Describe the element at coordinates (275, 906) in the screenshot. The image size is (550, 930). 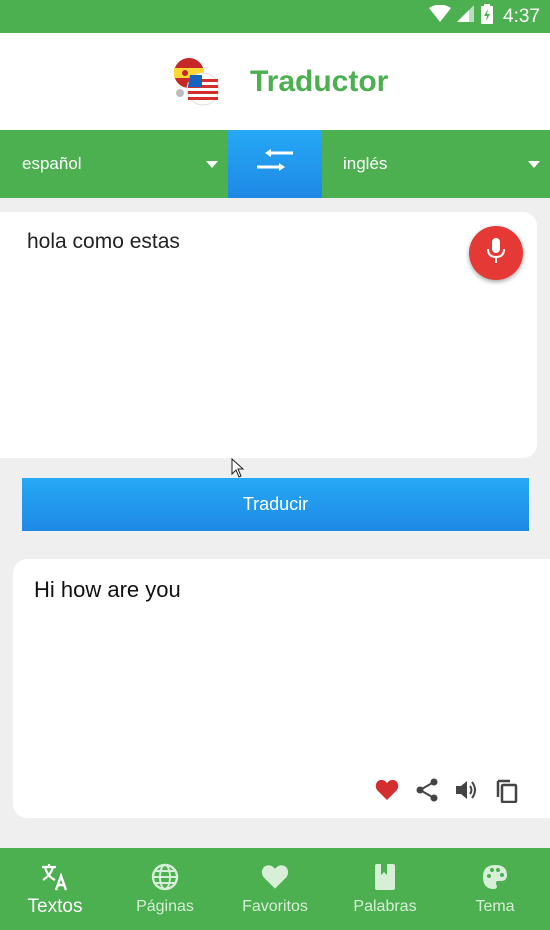
I see `nav-label-favoritos: Favoritos` at that location.